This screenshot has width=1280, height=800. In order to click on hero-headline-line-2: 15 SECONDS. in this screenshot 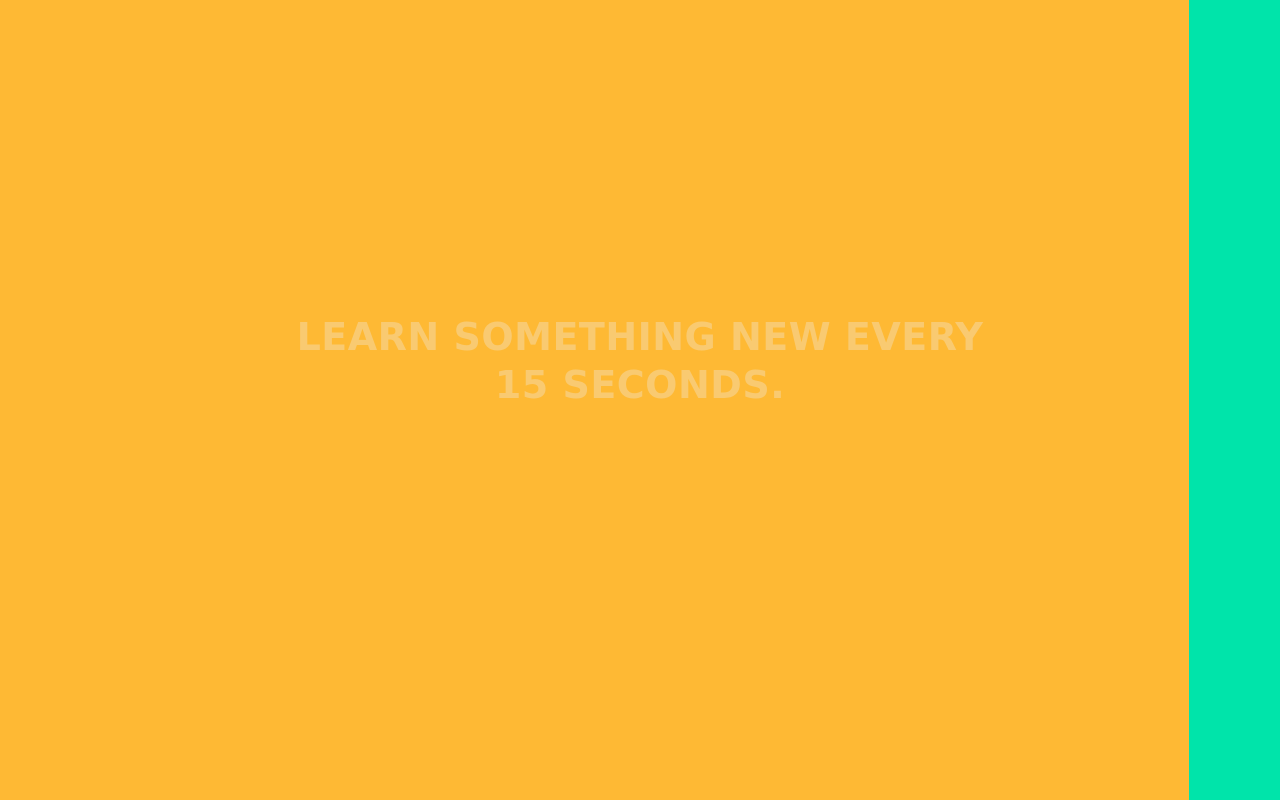, I will do `click(640, 385)`.